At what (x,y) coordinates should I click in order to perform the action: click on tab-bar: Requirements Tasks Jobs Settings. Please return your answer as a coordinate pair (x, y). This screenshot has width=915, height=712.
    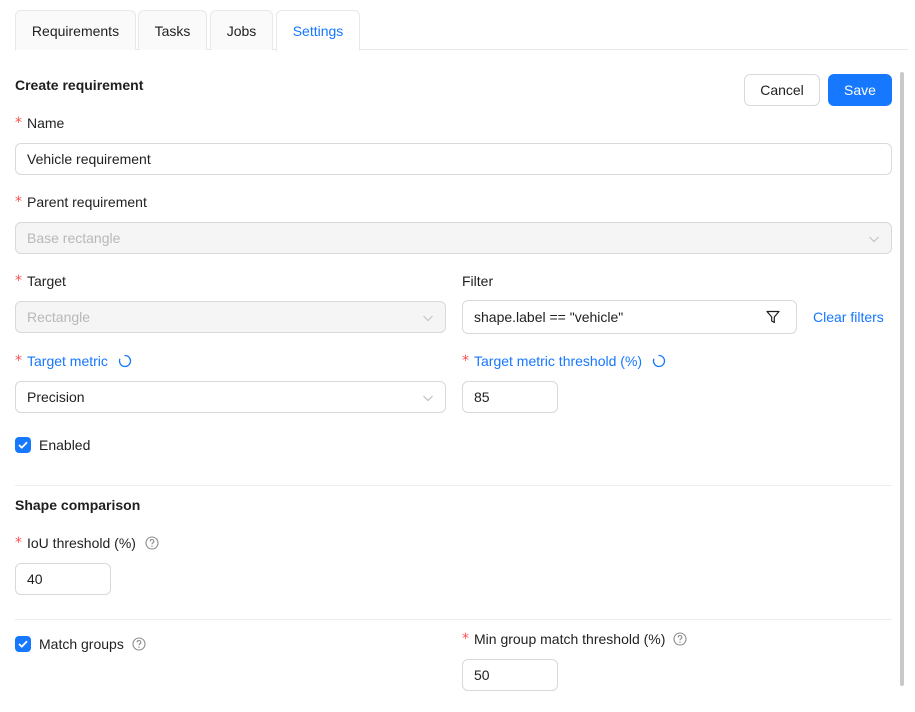
    Looking at the image, I should click on (461, 30).